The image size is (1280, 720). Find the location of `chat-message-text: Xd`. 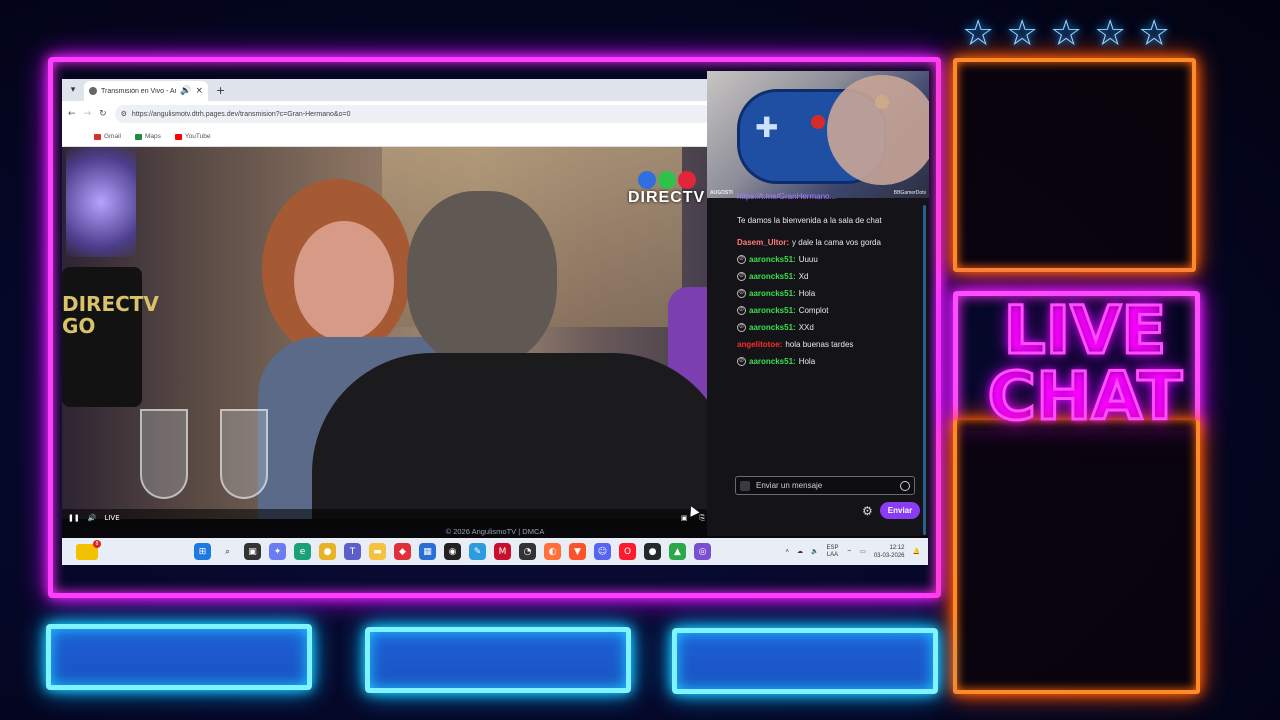

chat-message-text: Xd is located at coordinates (803, 276).